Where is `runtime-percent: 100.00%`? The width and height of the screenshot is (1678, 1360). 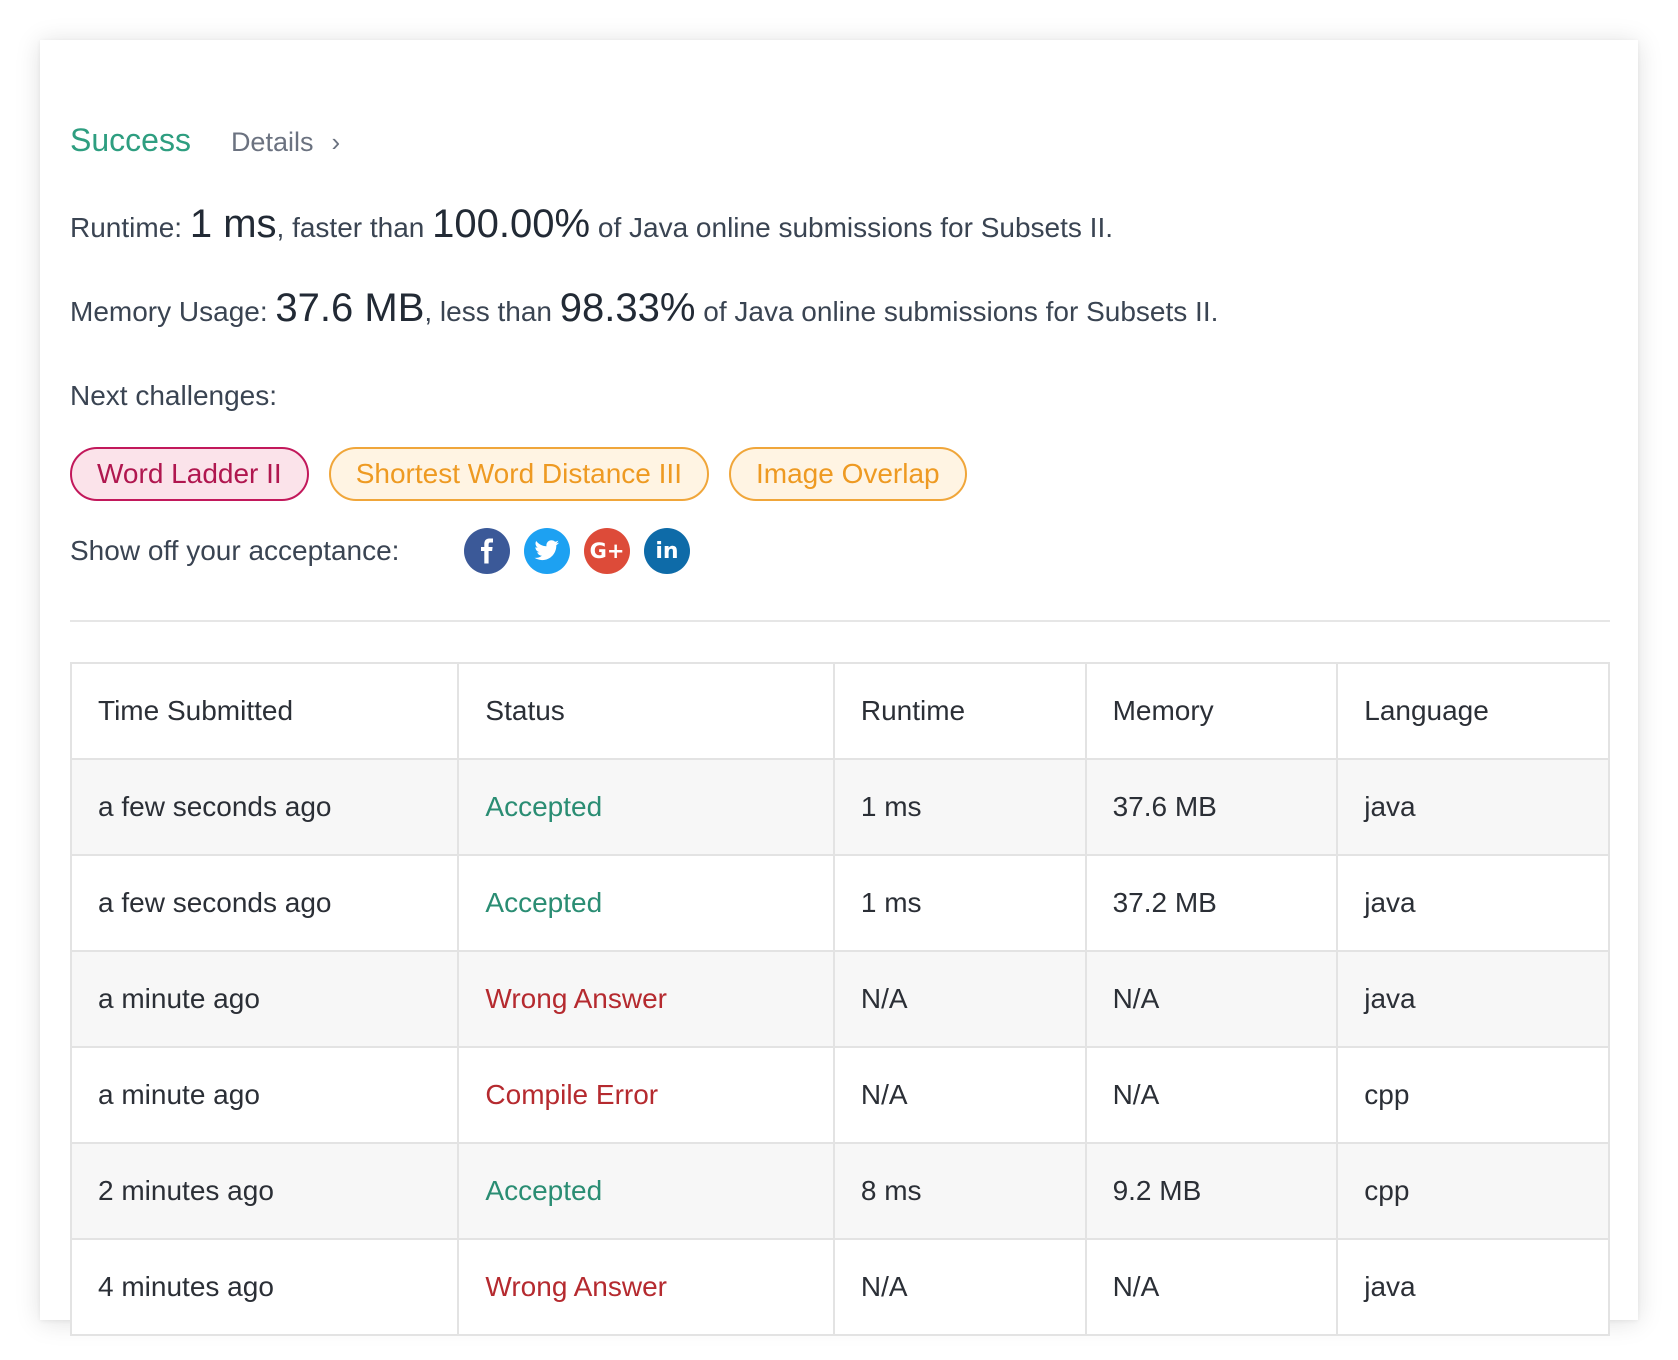
runtime-percent: 100.00% is located at coordinates (511, 224).